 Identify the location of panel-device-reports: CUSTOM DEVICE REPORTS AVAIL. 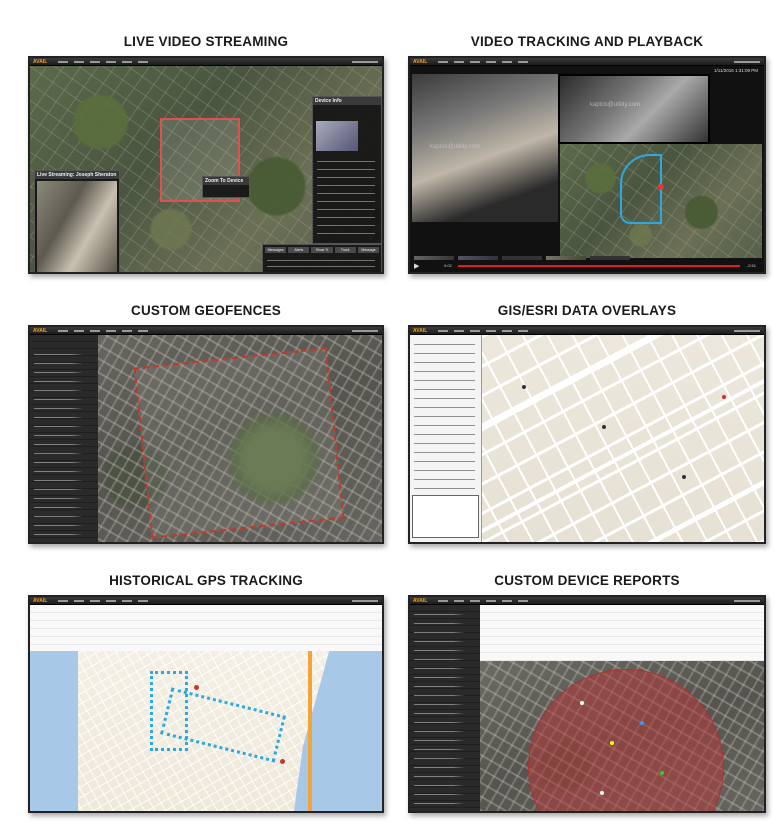
(587, 692).